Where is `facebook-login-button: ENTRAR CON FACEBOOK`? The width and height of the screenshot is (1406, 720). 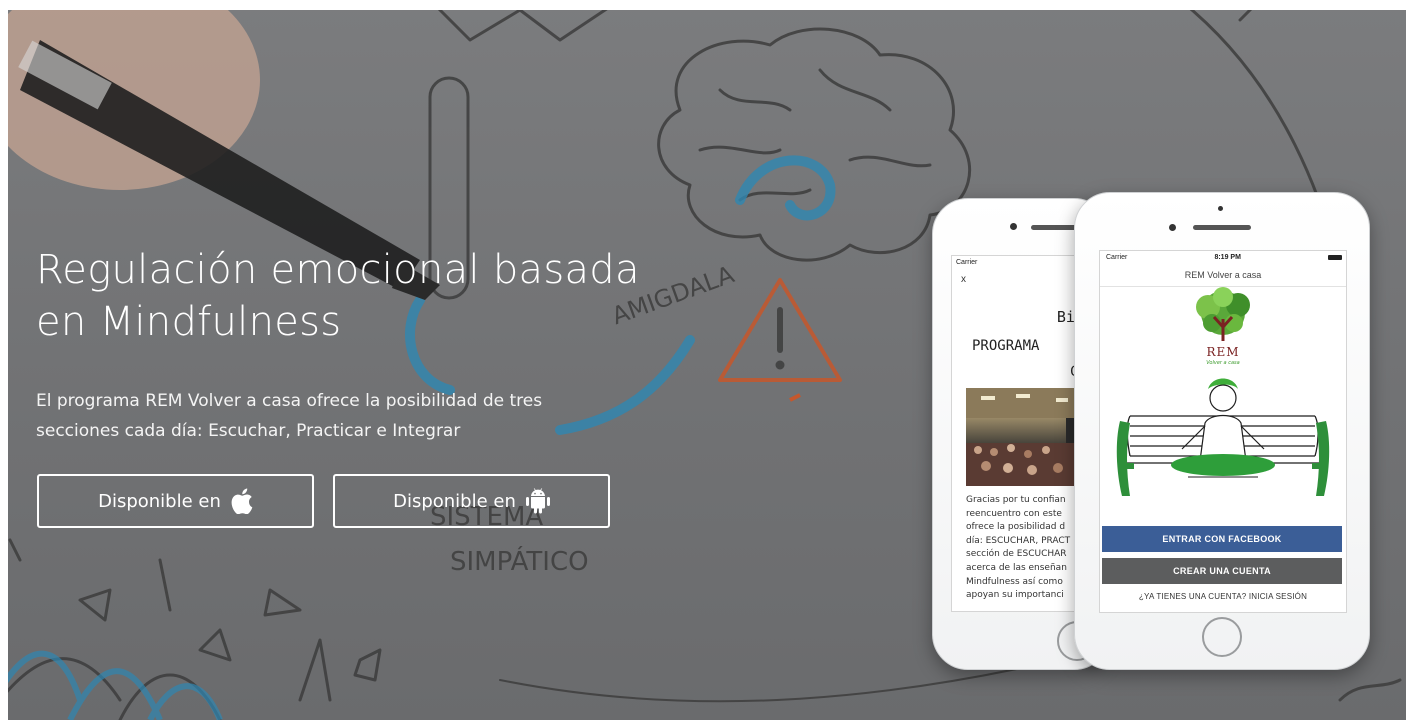
facebook-login-button: ENTRAR CON FACEBOOK is located at coordinates (1222, 539).